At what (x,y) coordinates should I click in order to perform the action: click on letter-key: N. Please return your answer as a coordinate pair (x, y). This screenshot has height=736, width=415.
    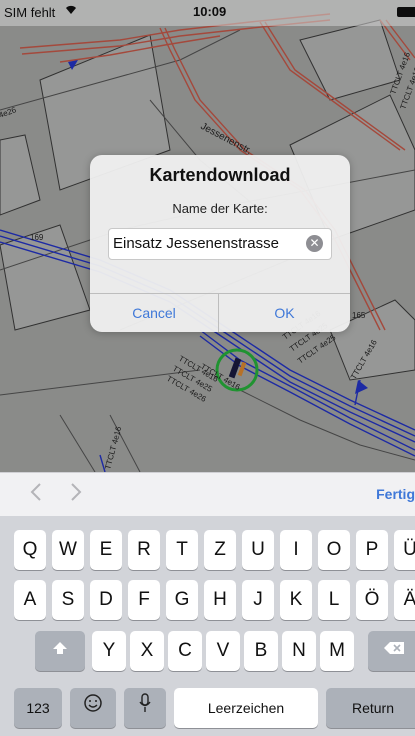
    Looking at the image, I should click on (299, 651).